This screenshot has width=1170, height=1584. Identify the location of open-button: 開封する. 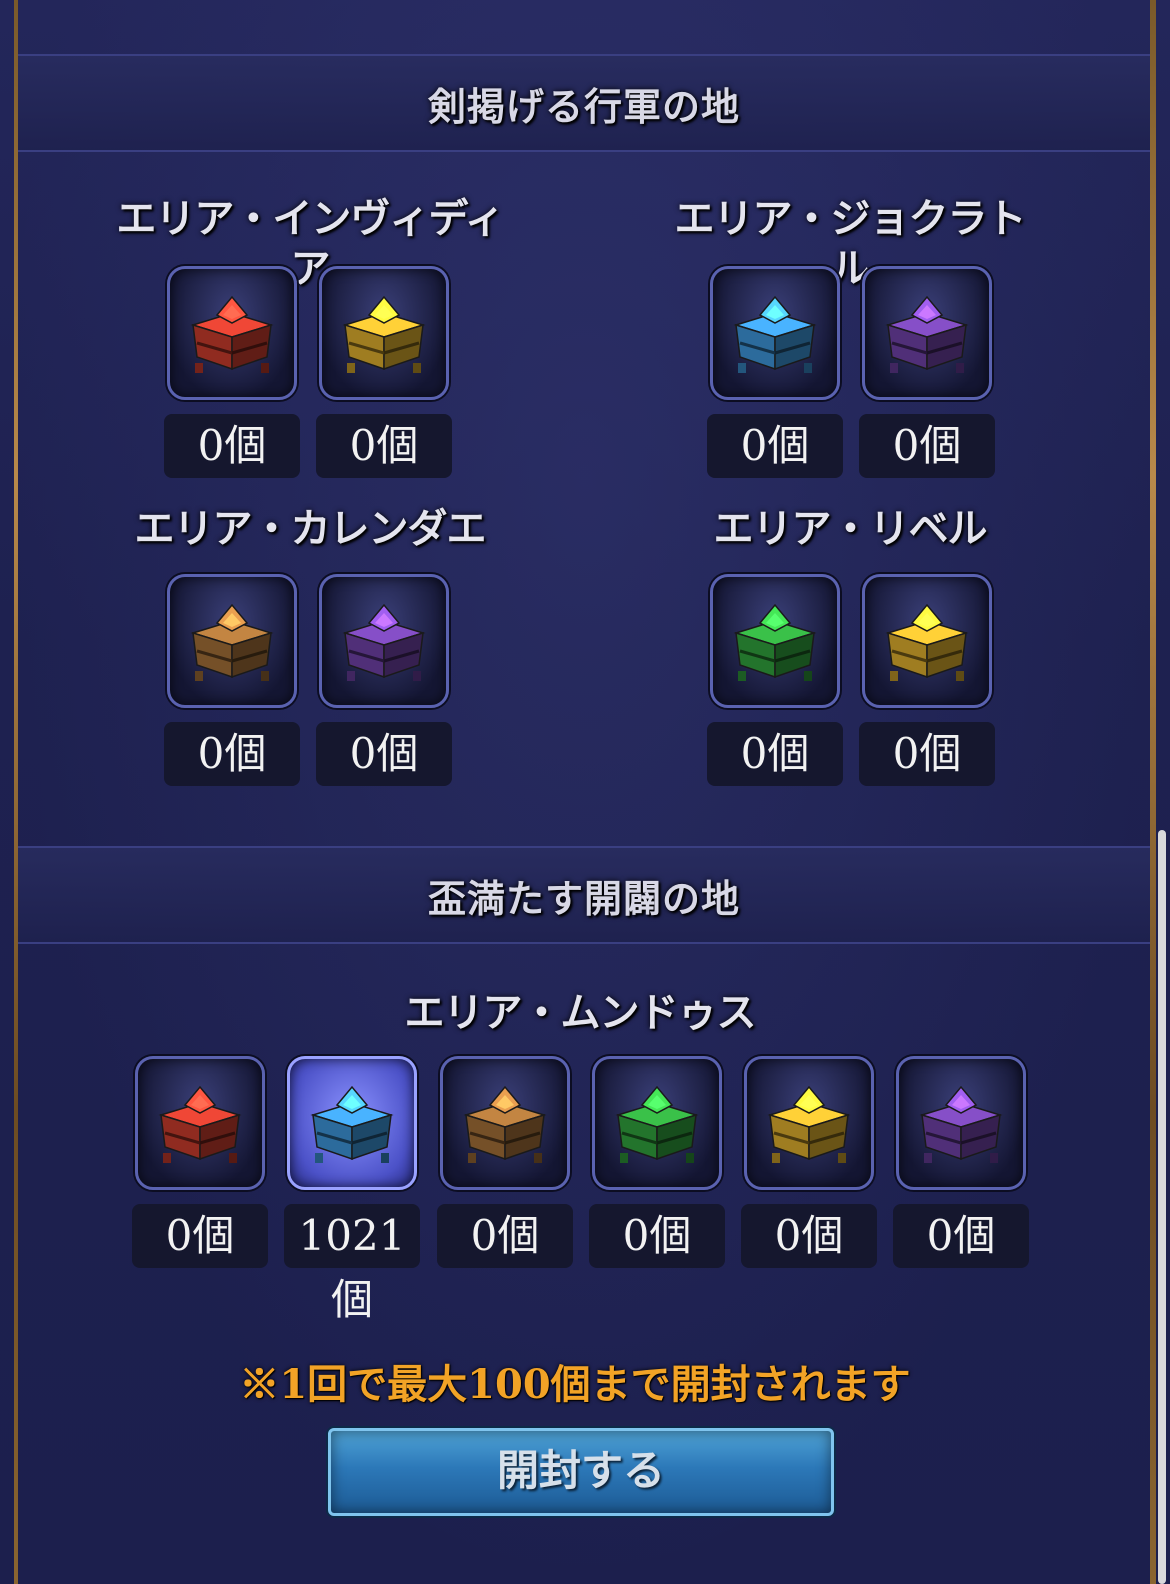
(581, 1472).